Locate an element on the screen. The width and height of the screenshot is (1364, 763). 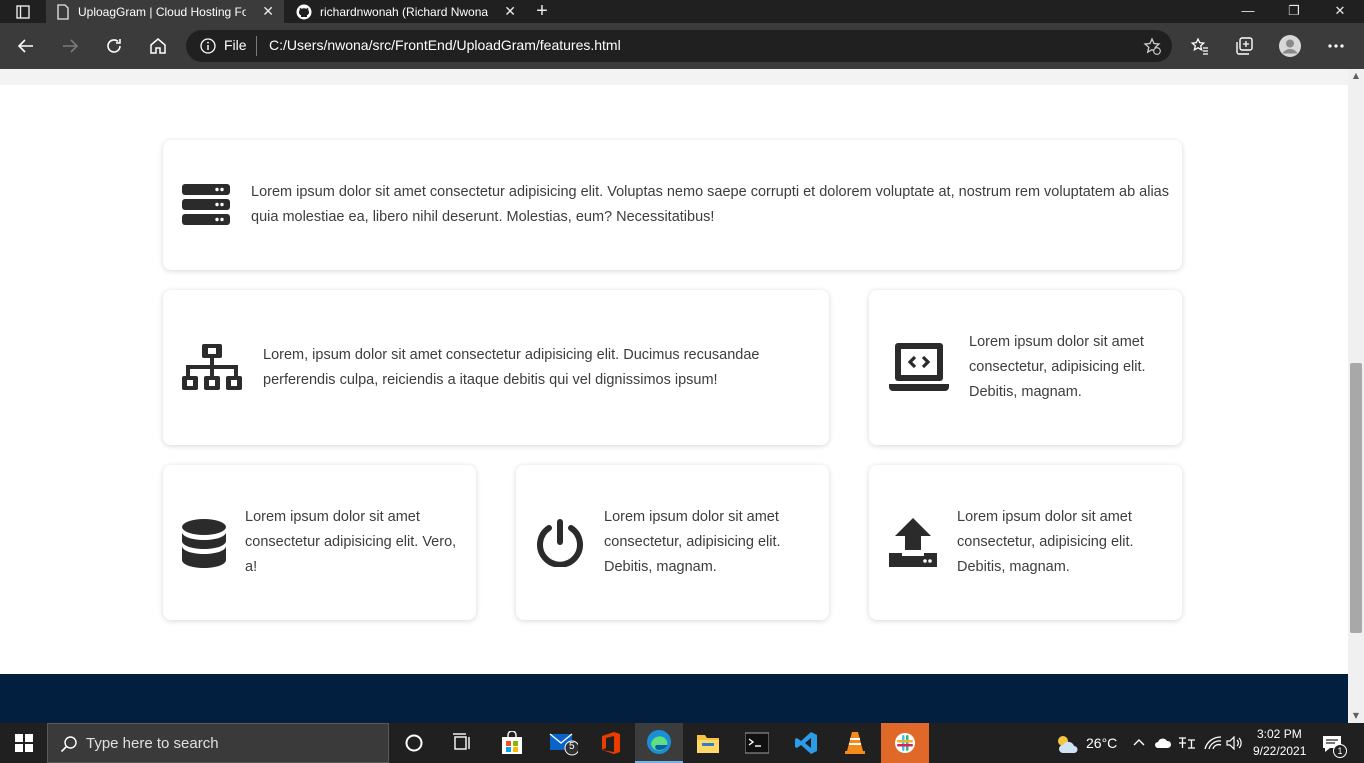
windows-start-icon is located at coordinates (24, 743).